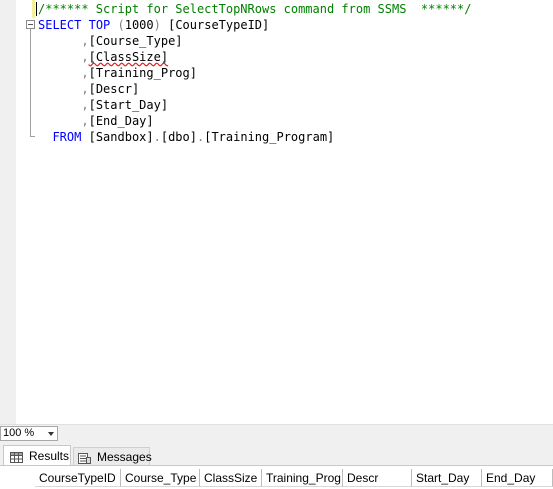 This screenshot has height=489, width=553. What do you see at coordinates (142, 73) in the screenshot?
I see `sql-column: [Training_Prog]` at bounding box center [142, 73].